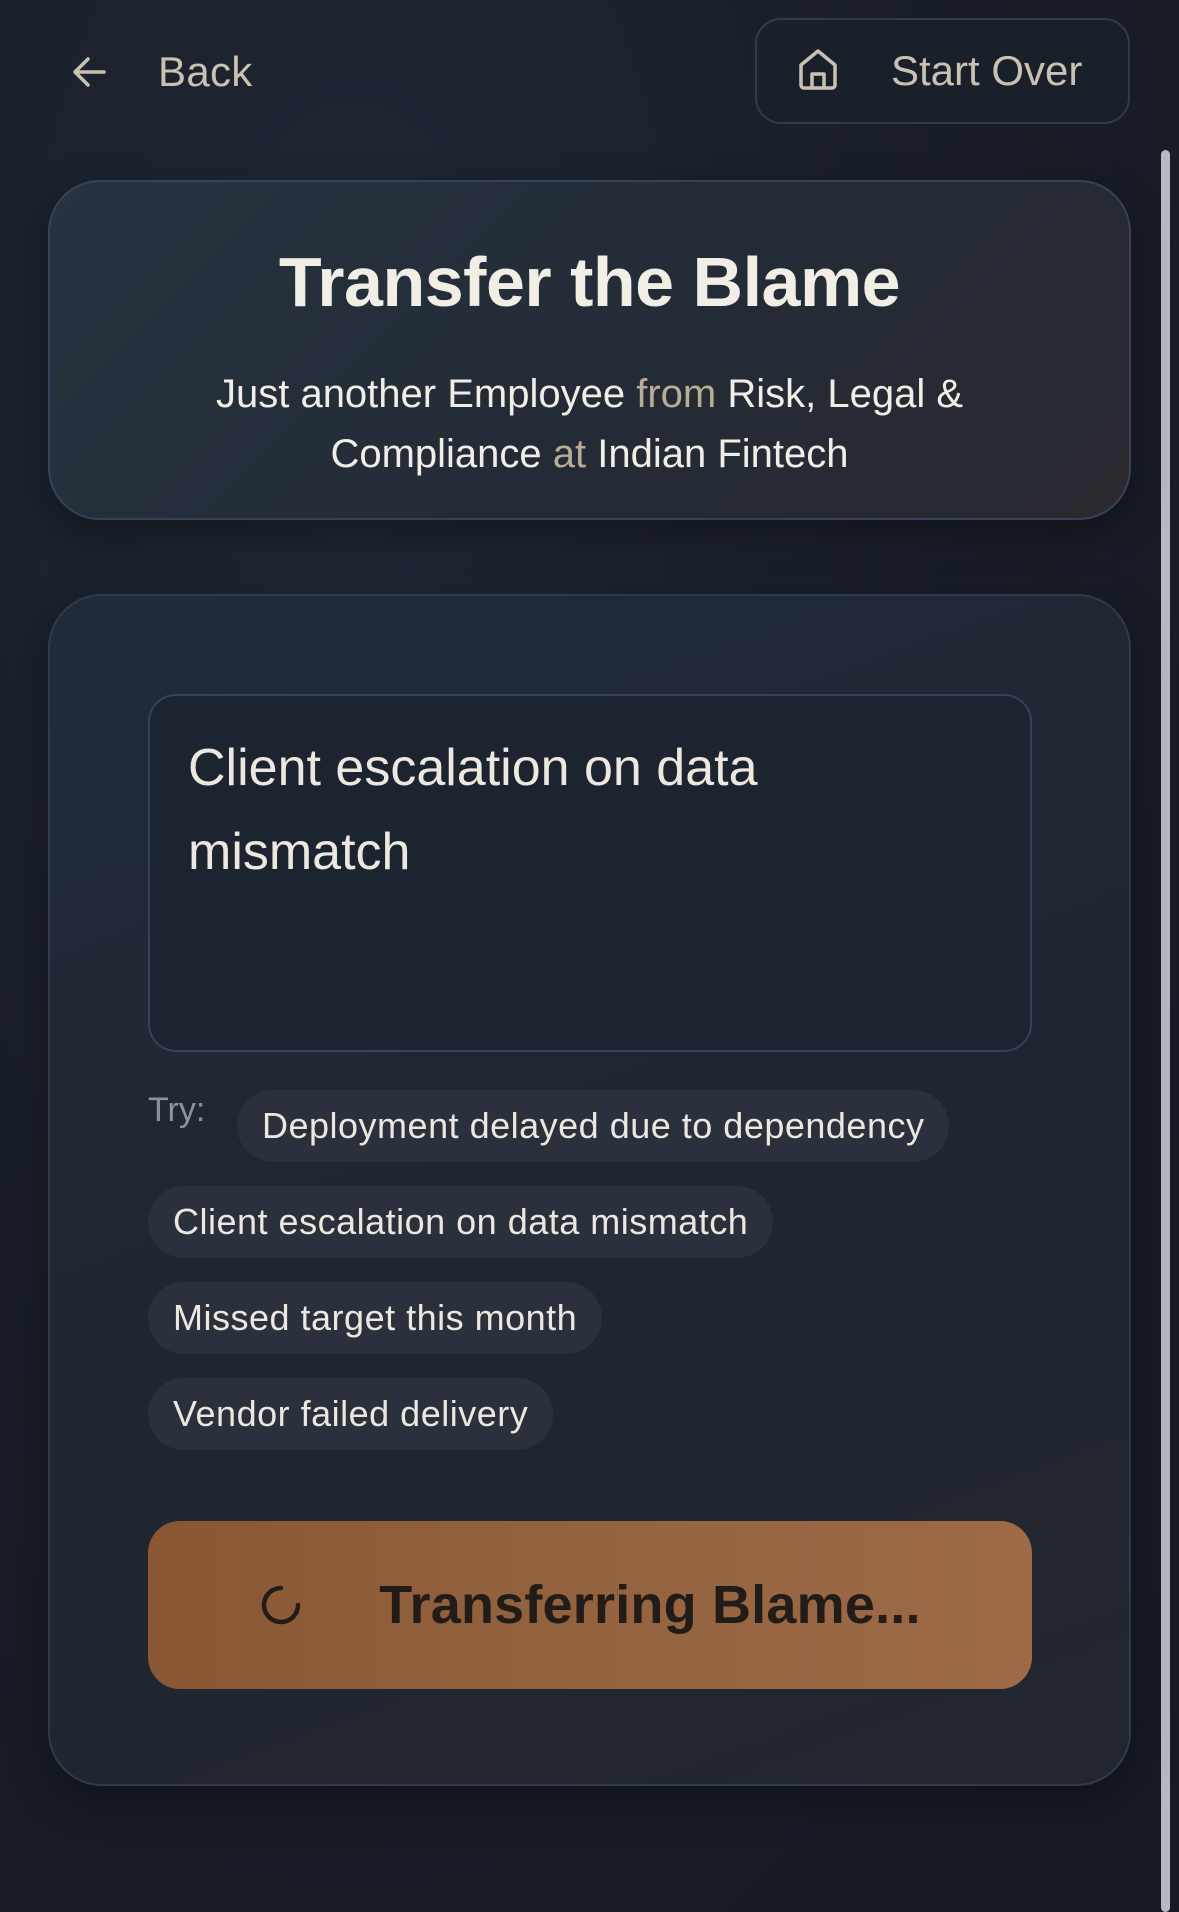 The width and height of the screenshot is (1179, 1912). What do you see at coordinates (89, 72) in the screenshot?
I see `arrow-left-icon` at bounding box center [89, 72].